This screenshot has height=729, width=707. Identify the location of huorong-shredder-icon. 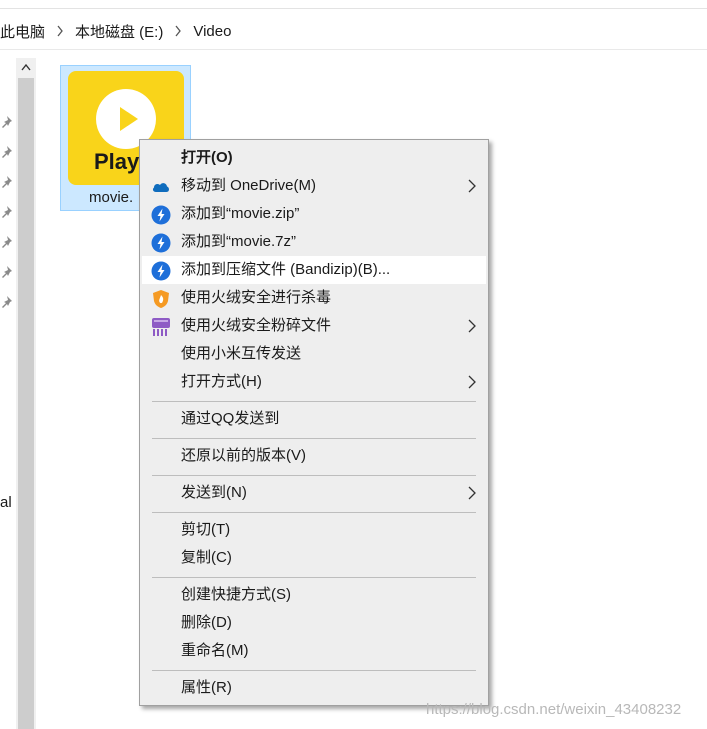
(161, 327).